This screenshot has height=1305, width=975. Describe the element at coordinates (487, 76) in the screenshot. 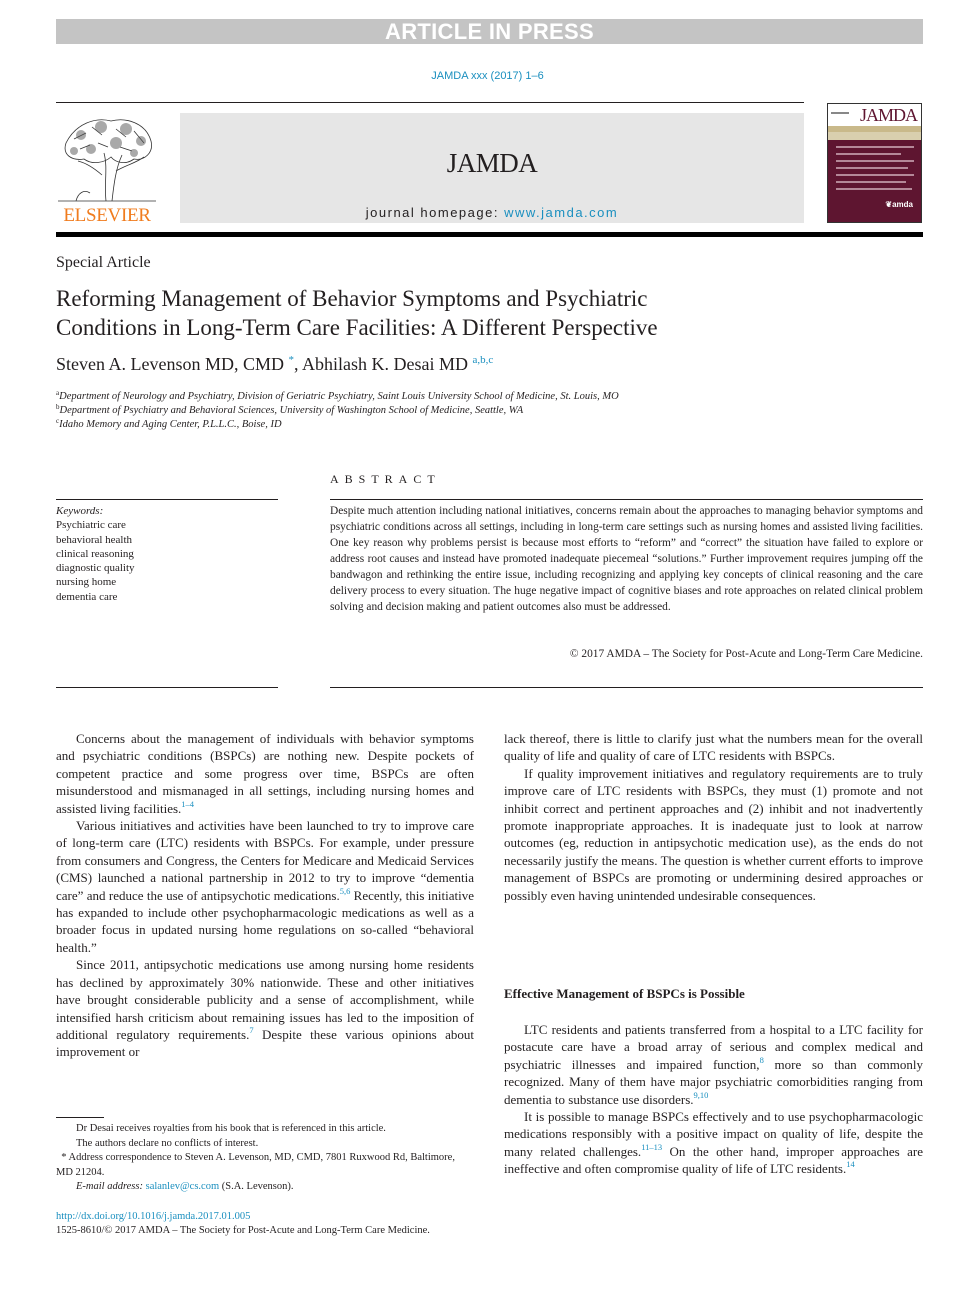

I see `journal-citation: JAMDA xxx (2017) 1–6` at that location.